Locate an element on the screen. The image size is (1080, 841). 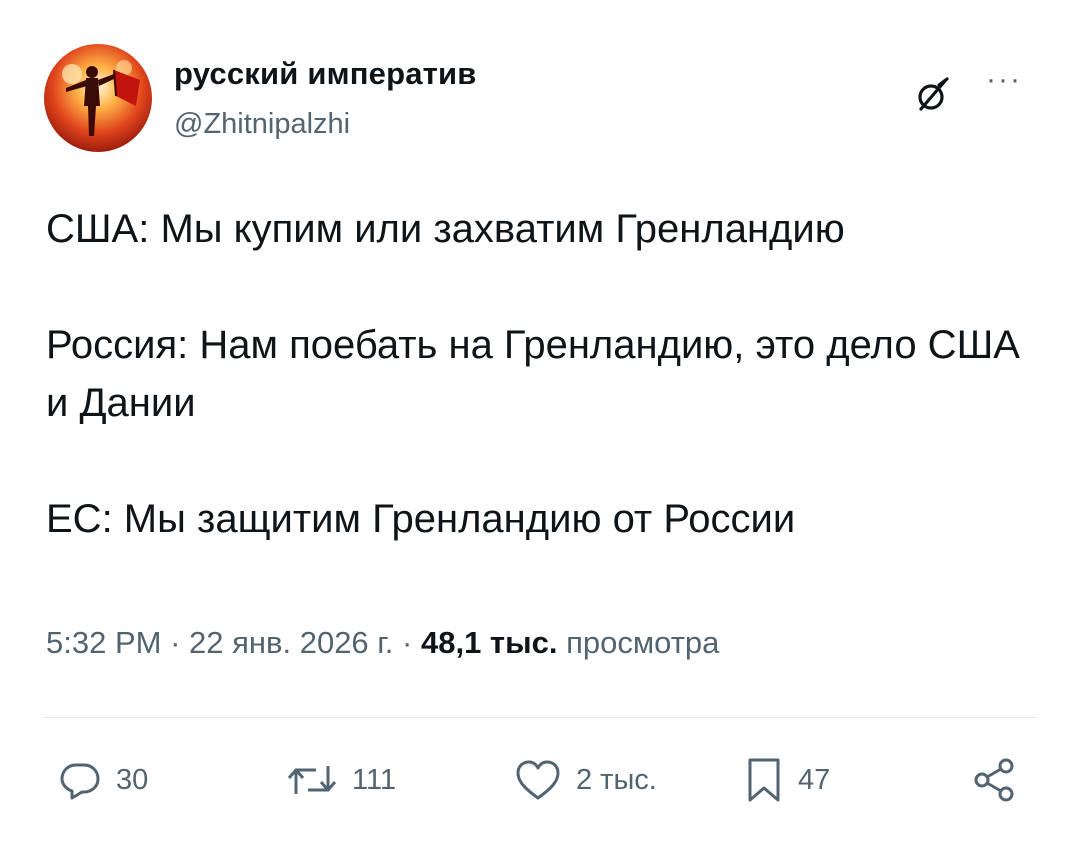
tweet-time: 5:32 PM is located at coordinates (103, 642).